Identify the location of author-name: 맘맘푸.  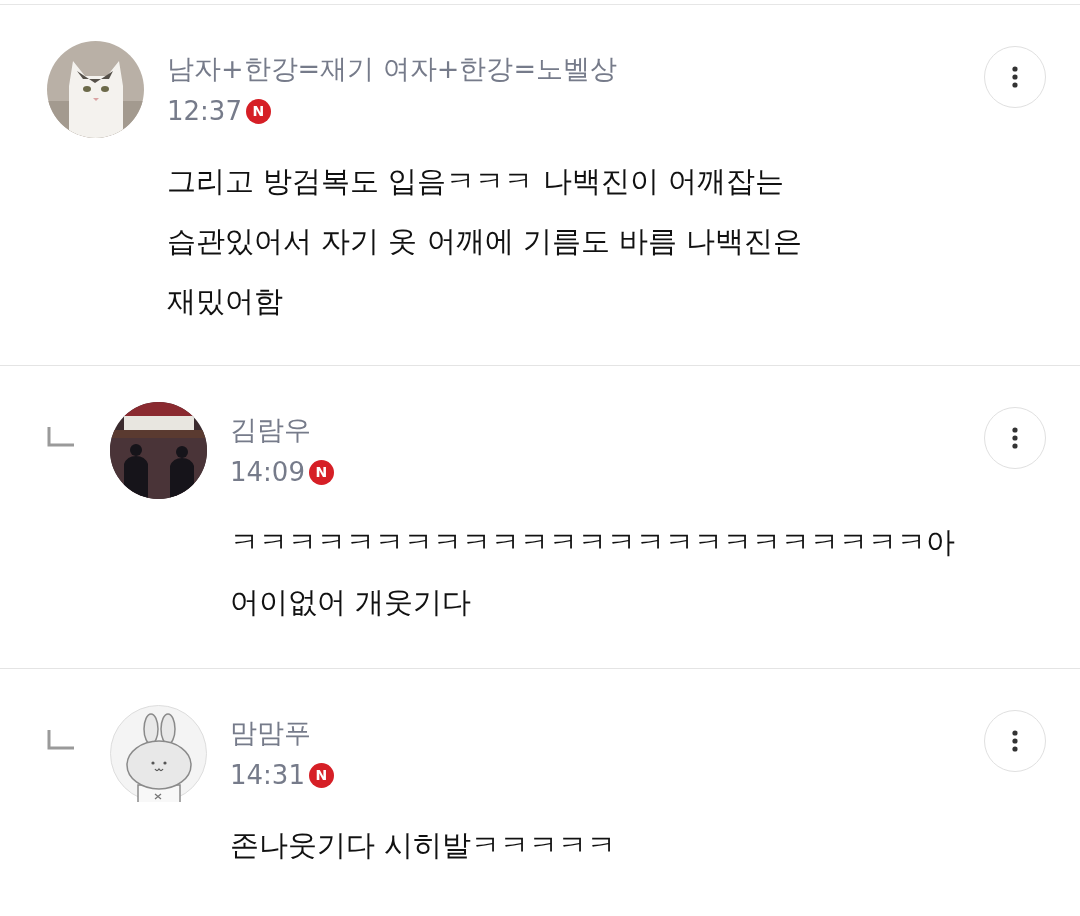
(270, 733).